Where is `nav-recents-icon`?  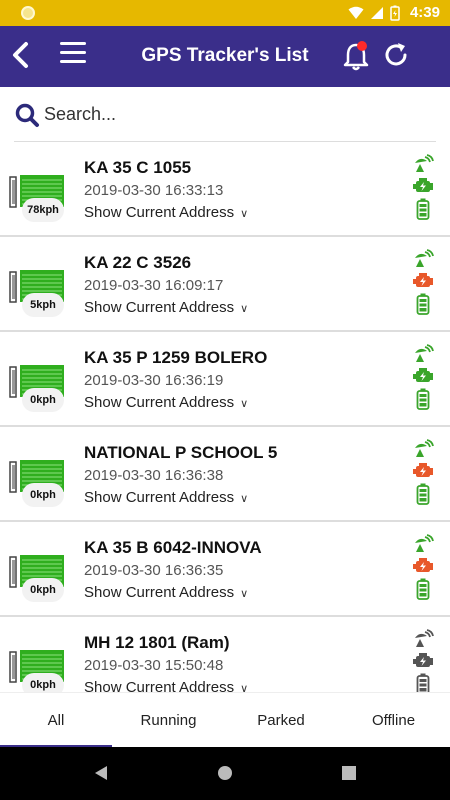
nav-recents-icon is located at coordinates (349, 773).